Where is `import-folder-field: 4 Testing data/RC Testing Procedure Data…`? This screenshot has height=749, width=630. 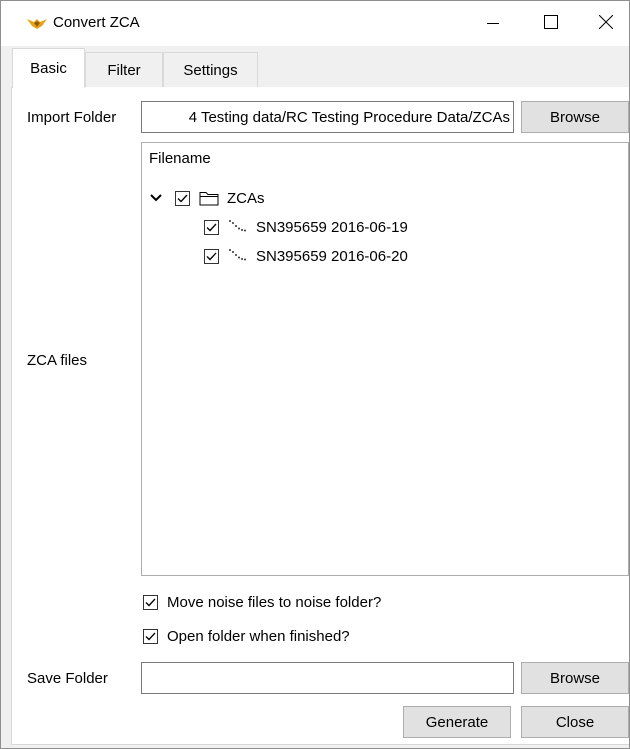
import-folder-field: 4 Testing data/RC Testing Procedure Data… is located at coordinates (327, 117).